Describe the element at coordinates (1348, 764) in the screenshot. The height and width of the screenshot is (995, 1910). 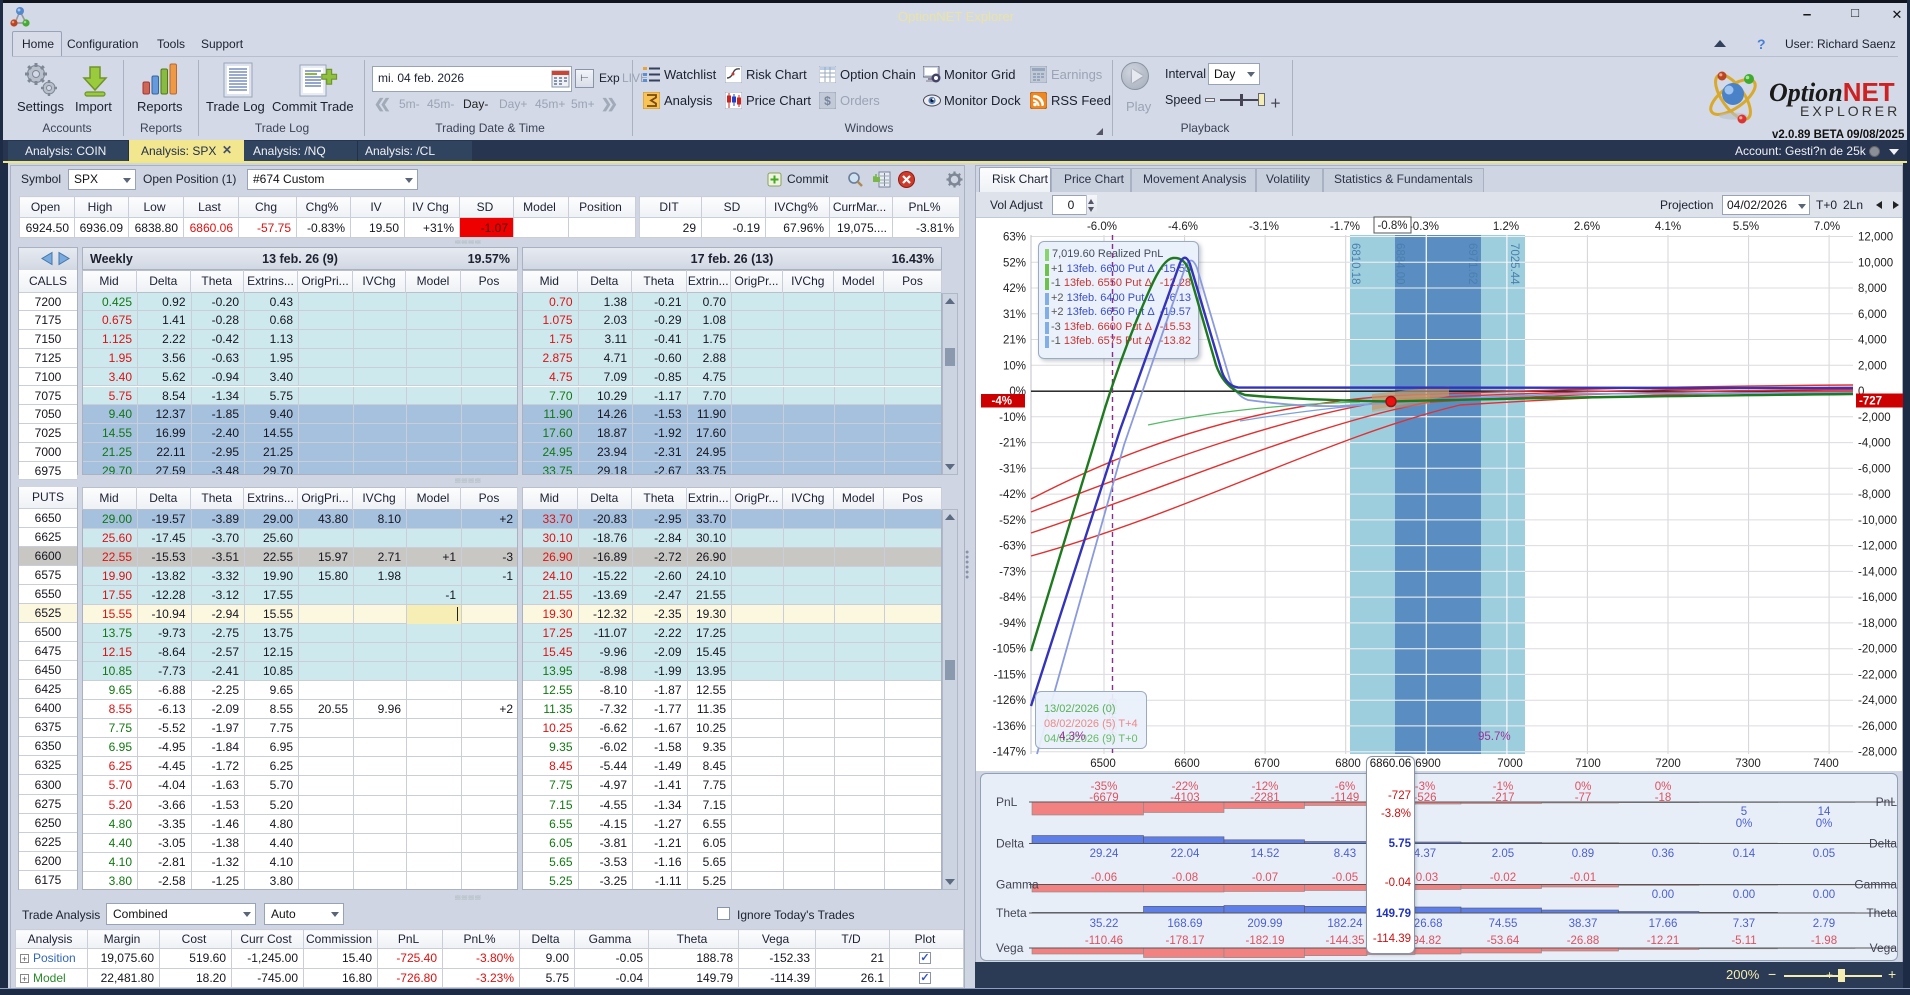
I see `svg-text: 6800` at that location.